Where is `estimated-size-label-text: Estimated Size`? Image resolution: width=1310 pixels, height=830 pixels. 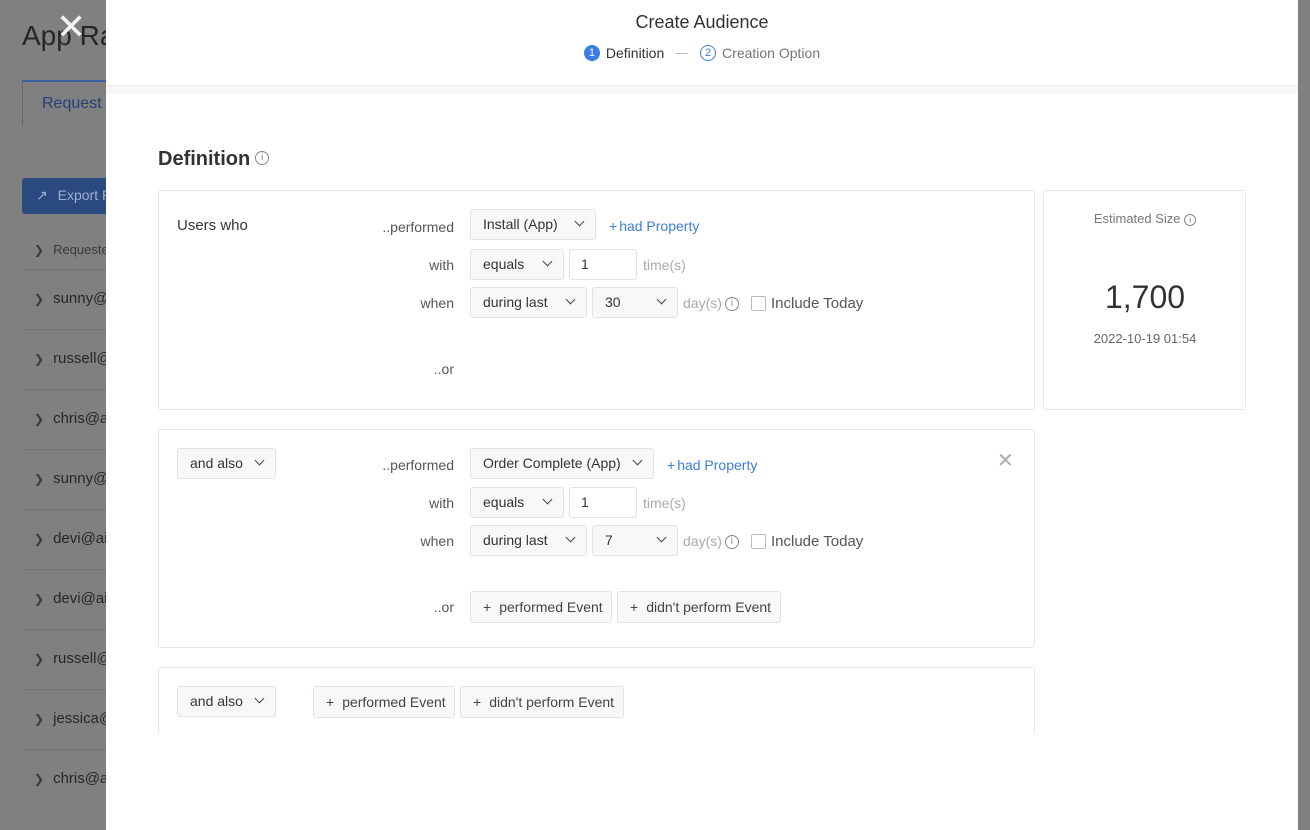 estimated-size-label-text: Estimated Size is located at coordinates (1137, 218).